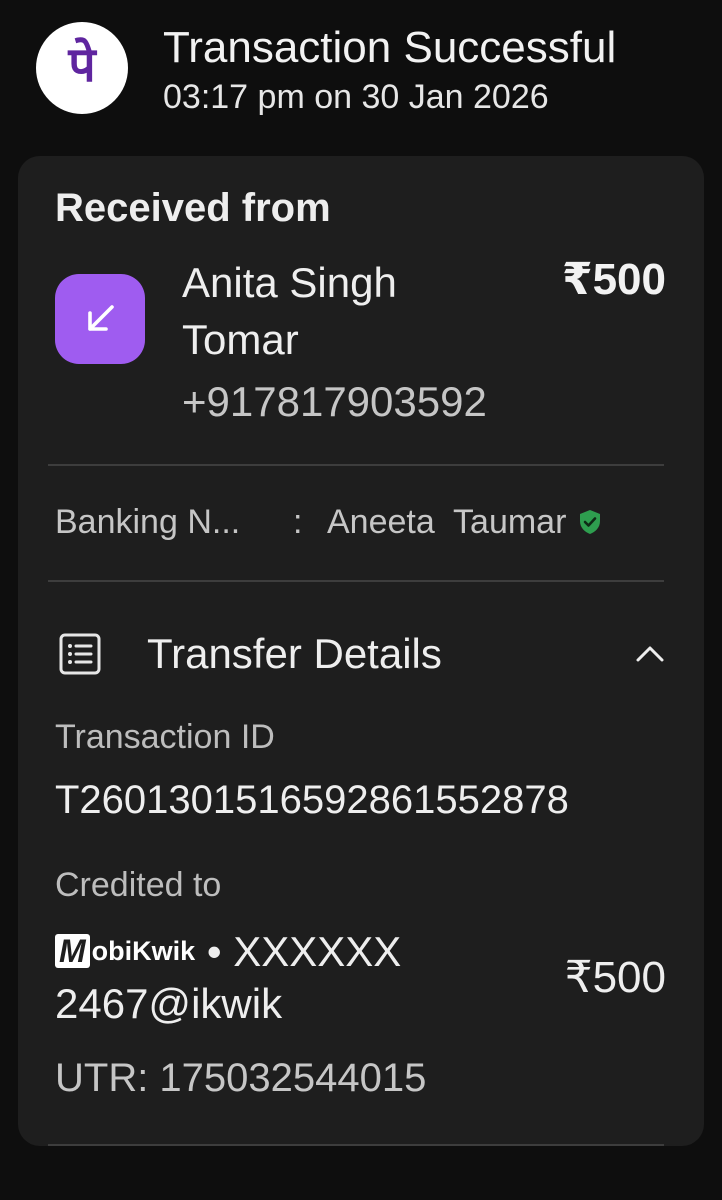 The image size is (722, 1200). Describe the element at coordinates (193, 208) in the screenshot. I see `received-from-label: Received from` at that location.